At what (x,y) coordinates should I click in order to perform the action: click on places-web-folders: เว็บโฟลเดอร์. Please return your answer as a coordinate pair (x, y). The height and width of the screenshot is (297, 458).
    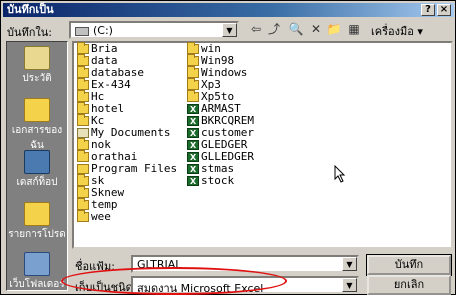
    Looking at the image, I should click on (37, 272).